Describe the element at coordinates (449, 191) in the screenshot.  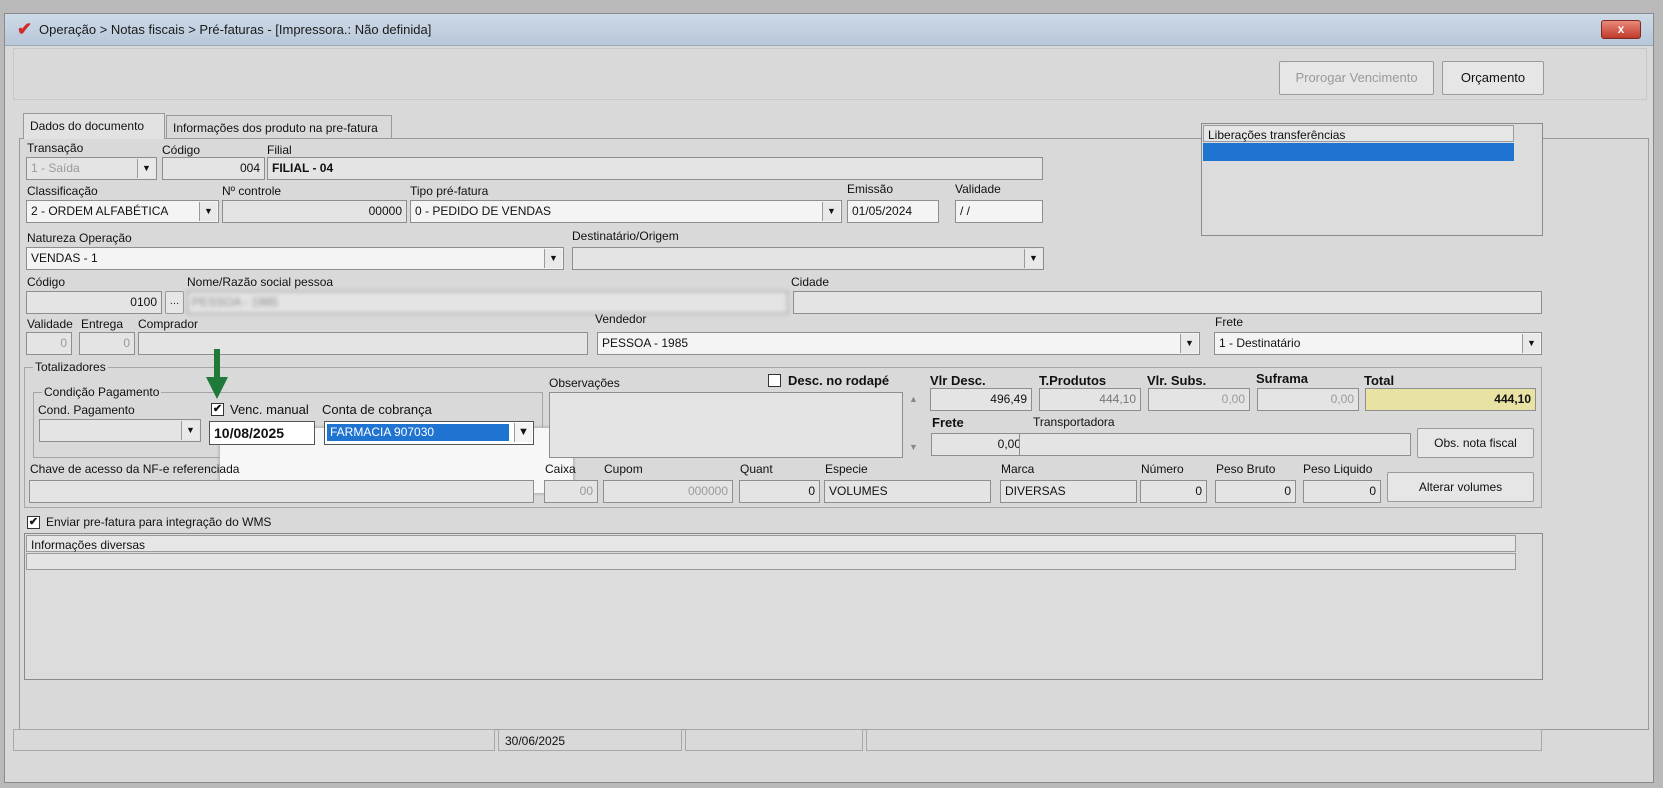
I see `tipo-prefatura-label: Tipo pré-fatura` at that location.